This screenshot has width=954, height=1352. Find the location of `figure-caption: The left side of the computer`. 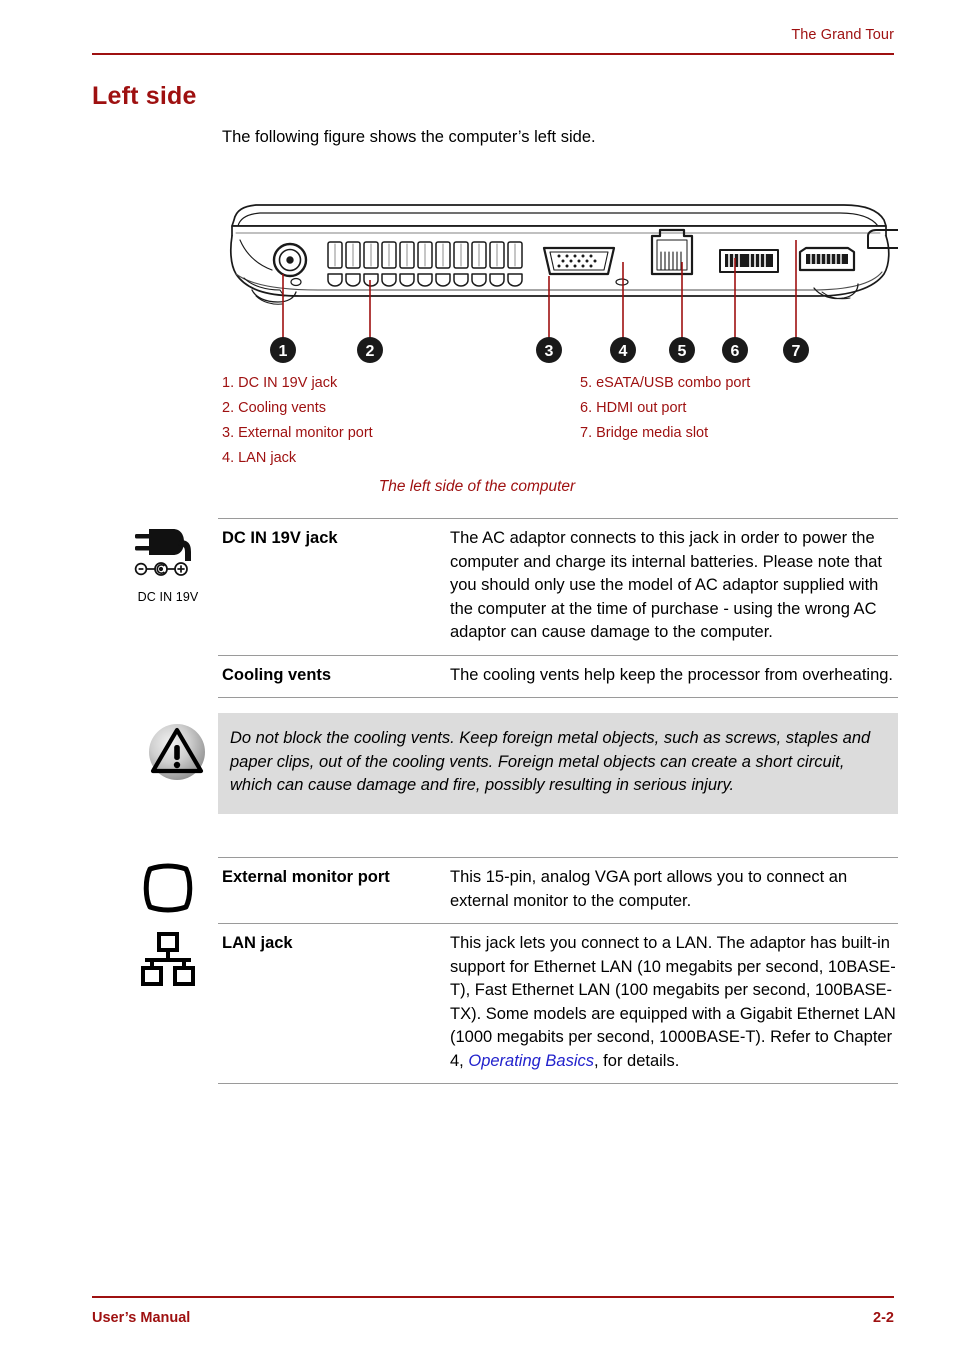

figure-caption: The left side of the computer is located at coordinates (477, 486).